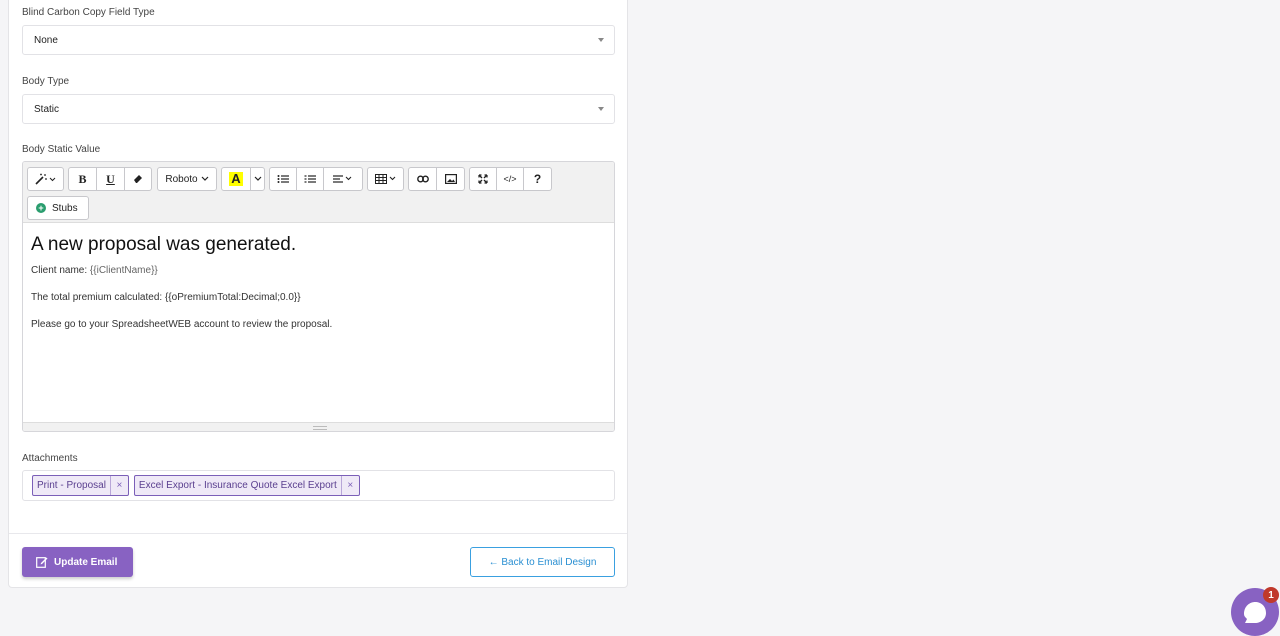 The image size is (1280, 636). I want to click on style-group, so click(45, 179).